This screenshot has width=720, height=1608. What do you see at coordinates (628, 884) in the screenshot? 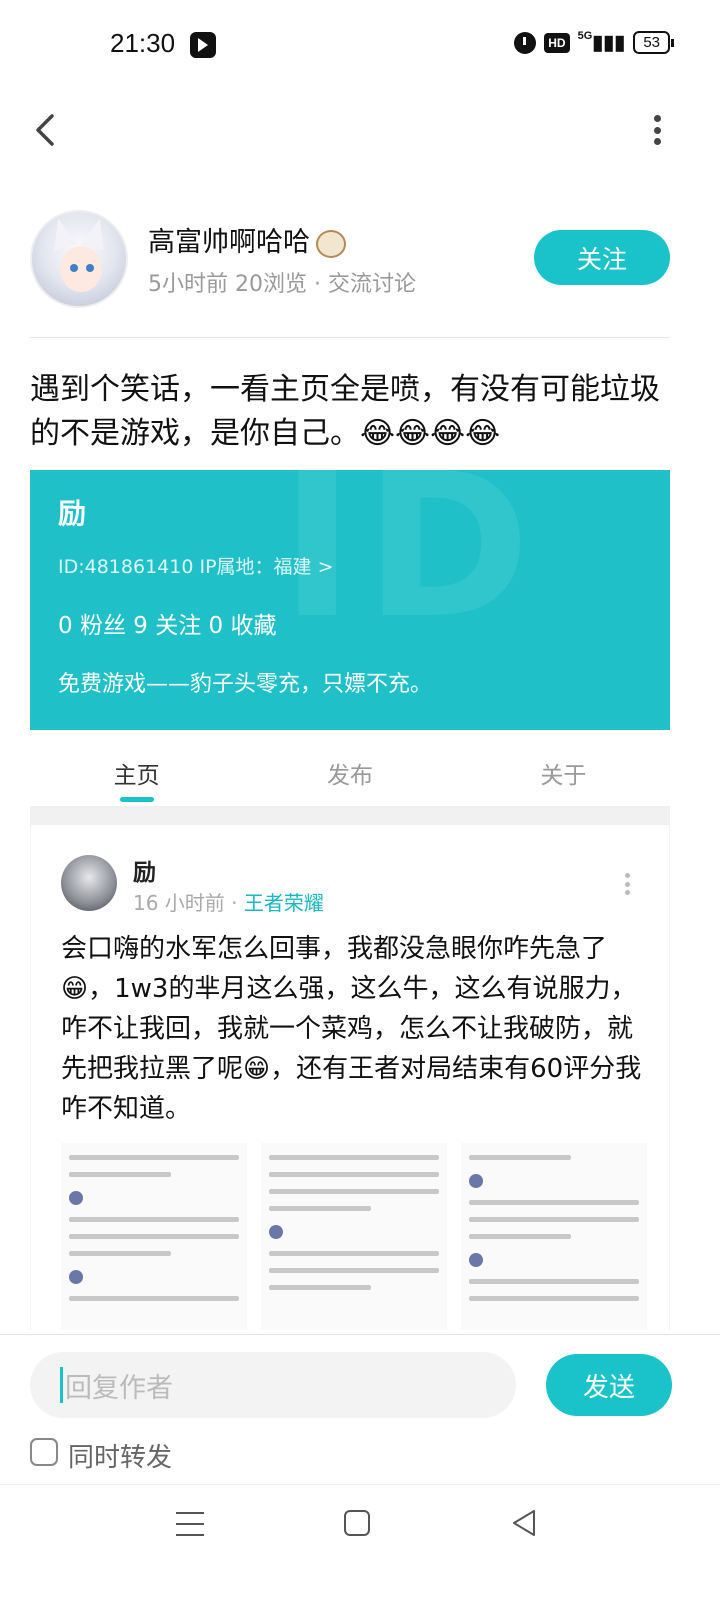
I see `inner-more-icon` at bounding box center [628, 884].